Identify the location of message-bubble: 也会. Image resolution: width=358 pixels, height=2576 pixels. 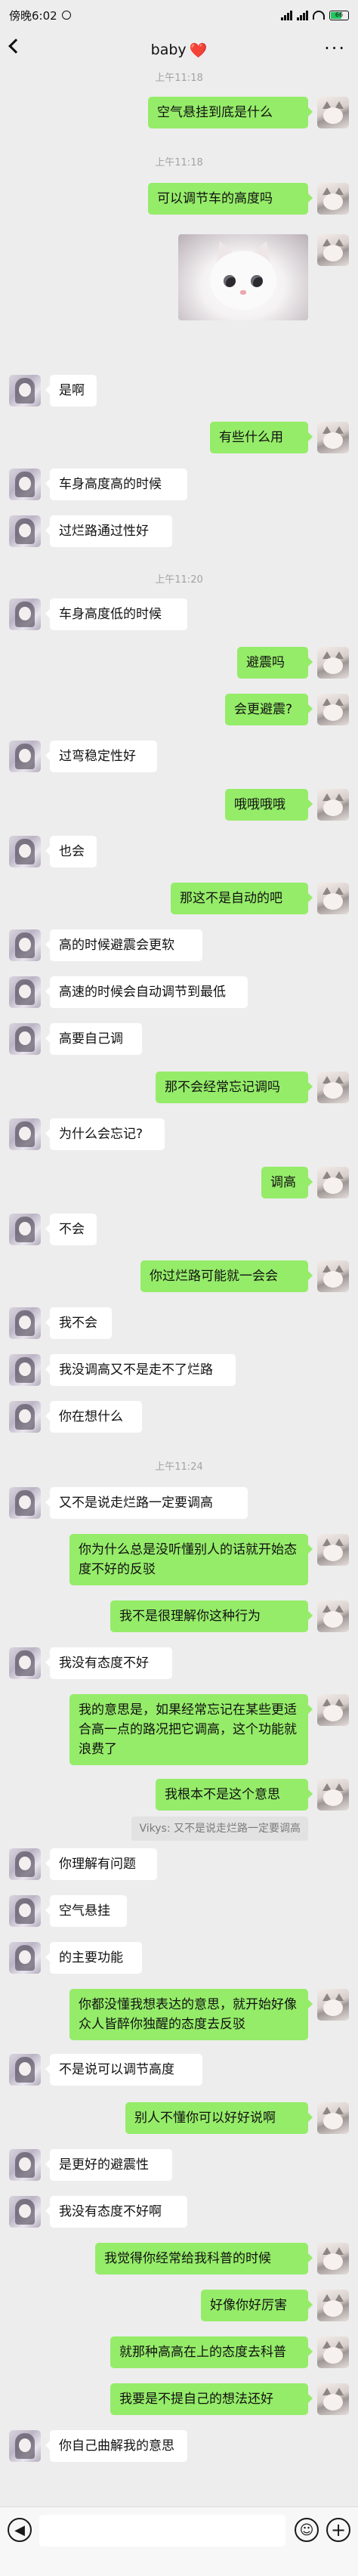
(71, 851).